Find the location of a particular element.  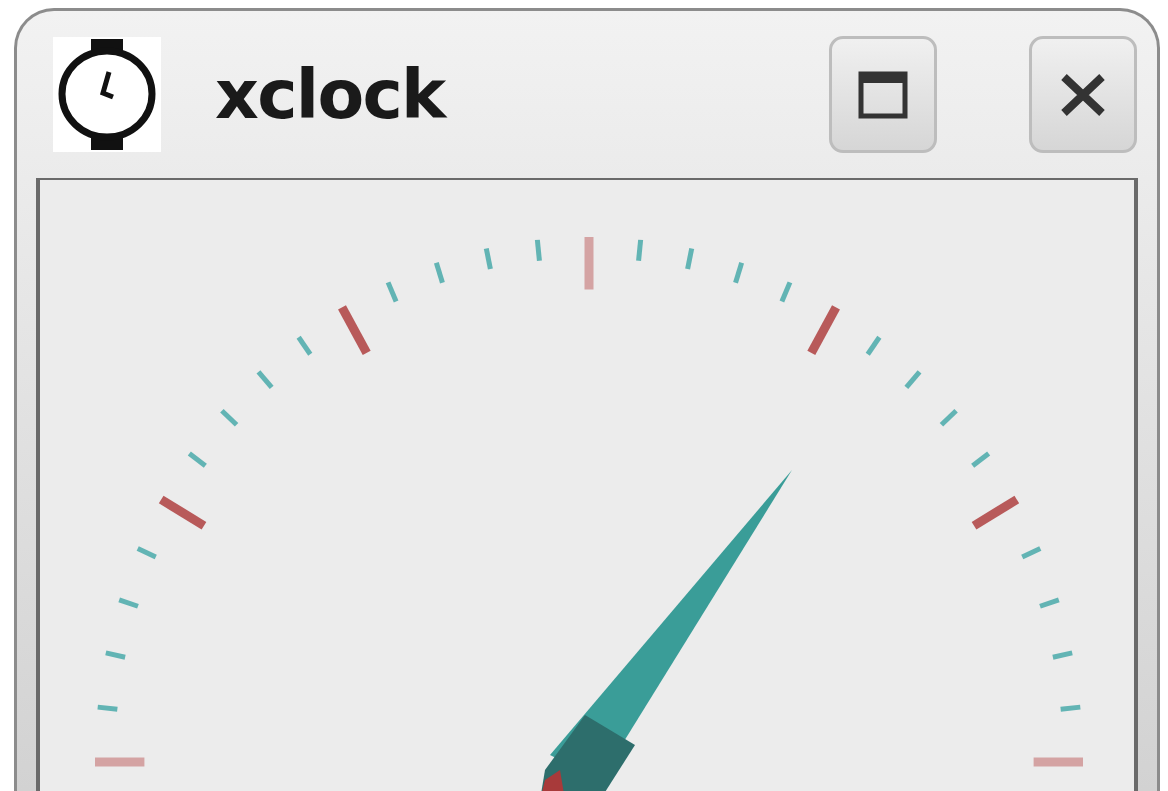

maximize-button is located at coordinates (883, 94).